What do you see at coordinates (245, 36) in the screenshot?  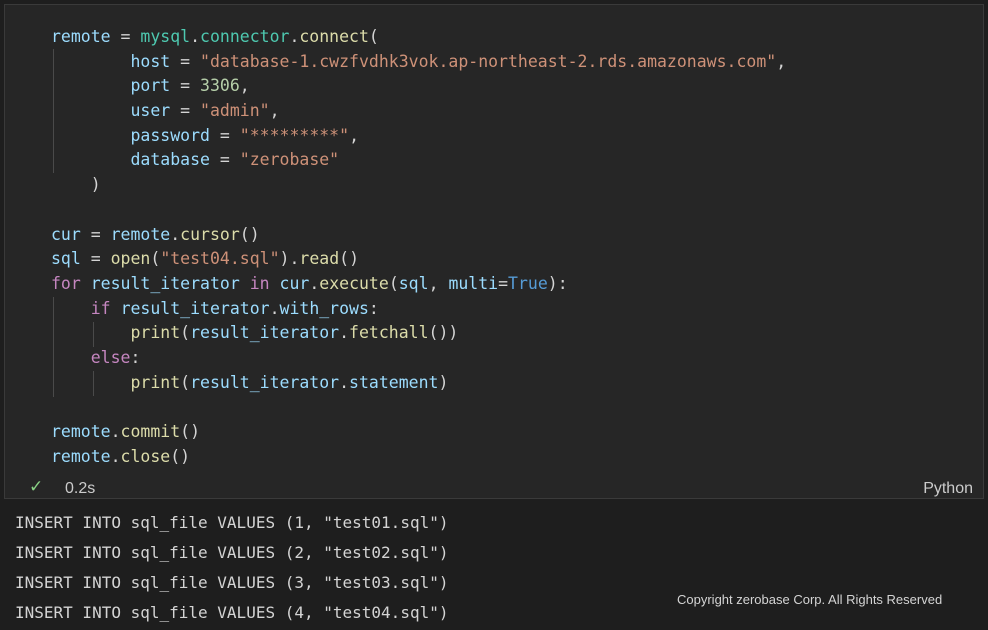 I see `code-token: connector` at bounding box center [245, 36].